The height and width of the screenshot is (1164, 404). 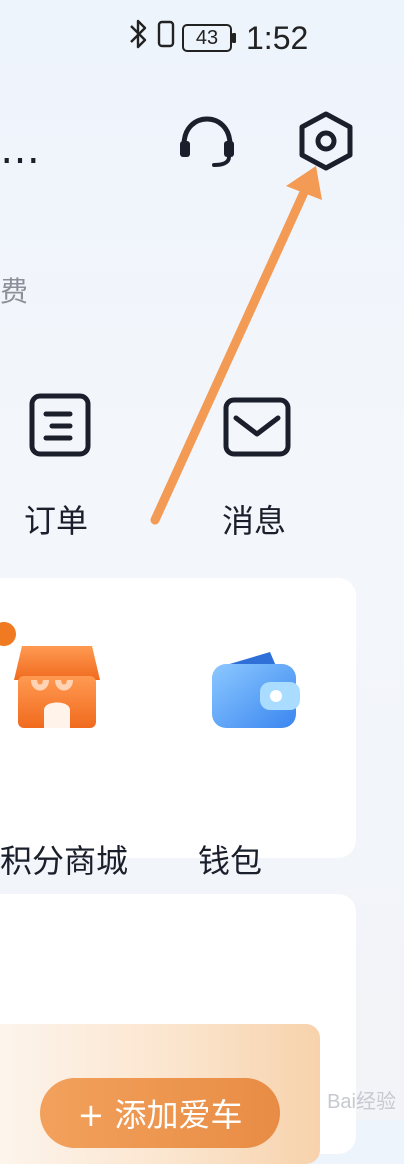 What do you see at coordinates (236, 345) in the screenshot?
I see `annotation-arrow` at bounding box center [236, 345].